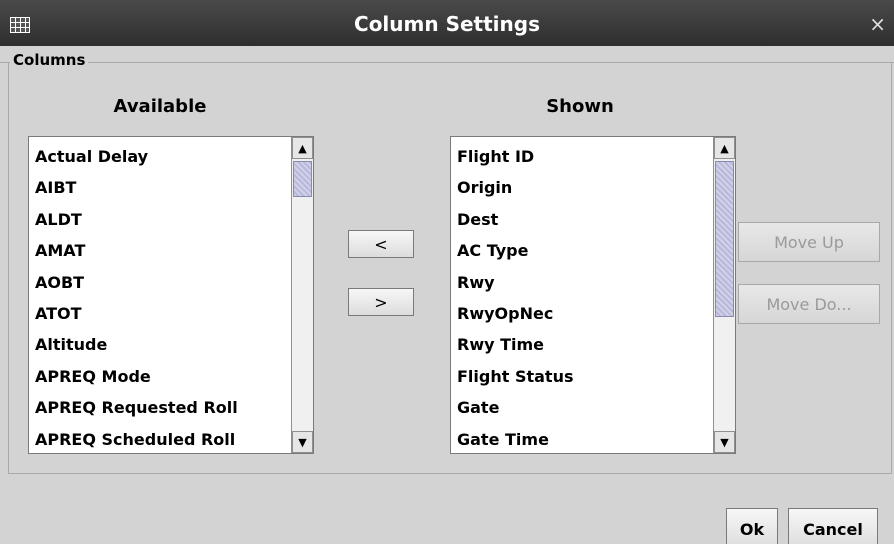  I want to click on list-item: Gate, so click(582, 407).